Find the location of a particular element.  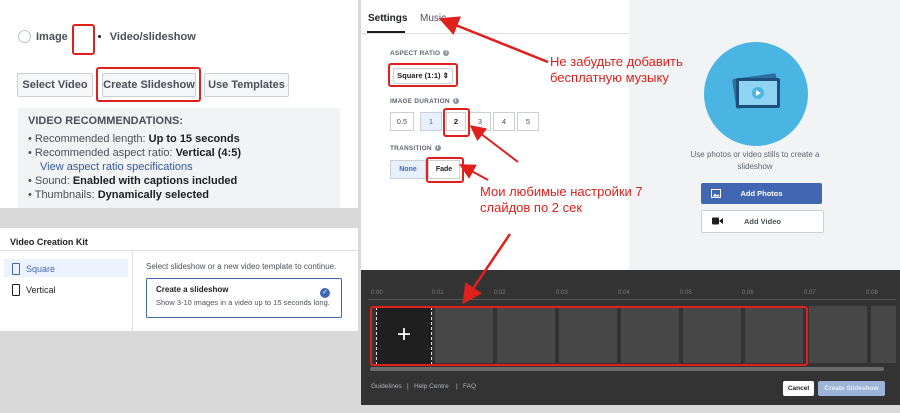

annotation-arrows is located at coordinates (493, 160).